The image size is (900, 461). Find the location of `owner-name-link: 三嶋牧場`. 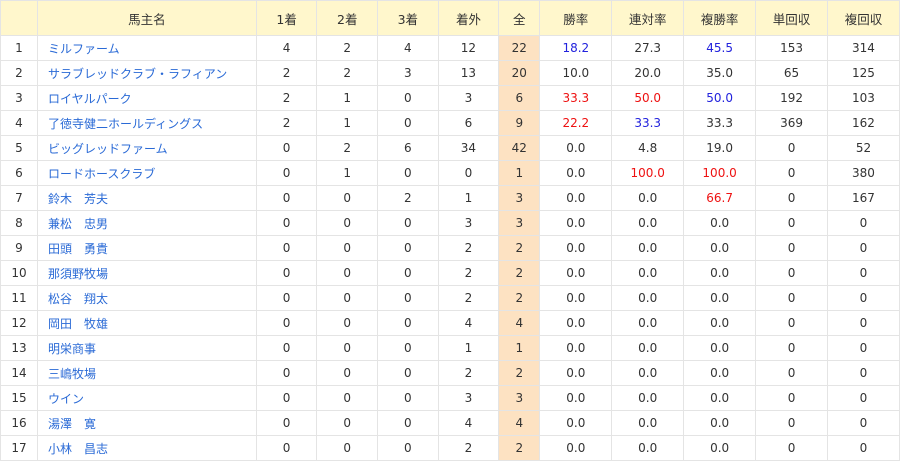

owner-name-link: 三嶋牧場 is located at coordinates (72, 374).